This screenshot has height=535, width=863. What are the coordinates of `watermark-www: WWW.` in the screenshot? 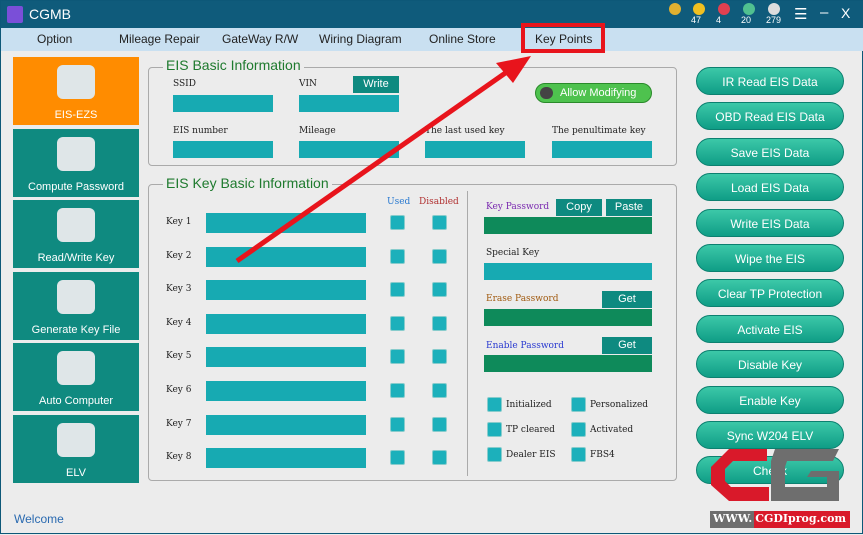 It's located at (732, 519).